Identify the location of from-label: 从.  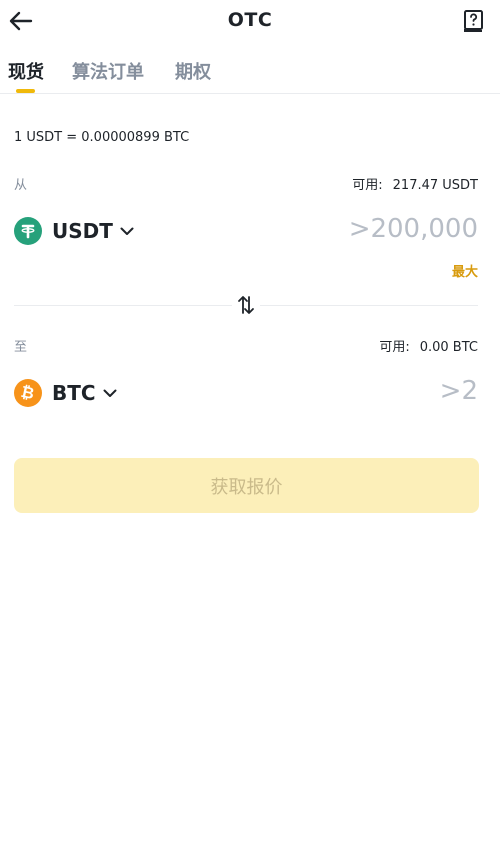
(21, 185).